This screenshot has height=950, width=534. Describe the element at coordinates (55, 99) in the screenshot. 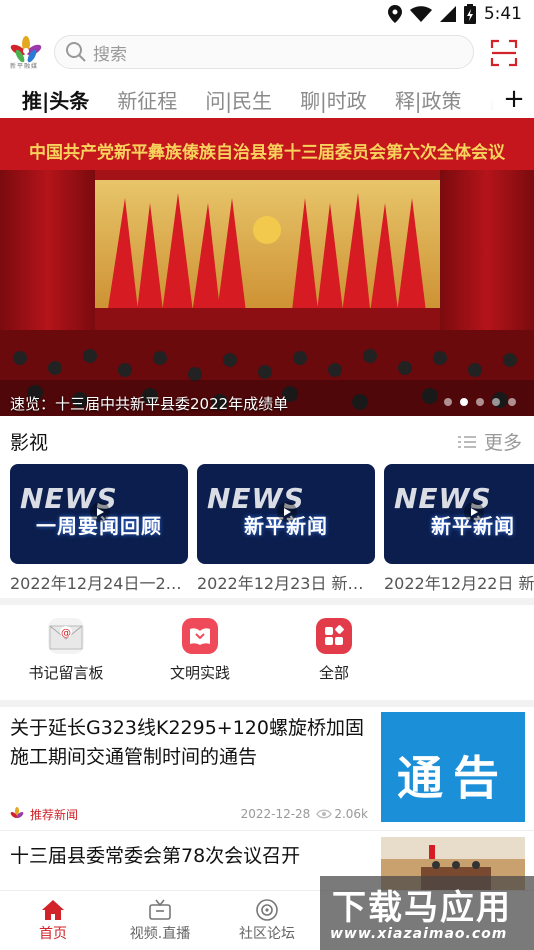

I see `tab-headline: 推|头条` at that location.